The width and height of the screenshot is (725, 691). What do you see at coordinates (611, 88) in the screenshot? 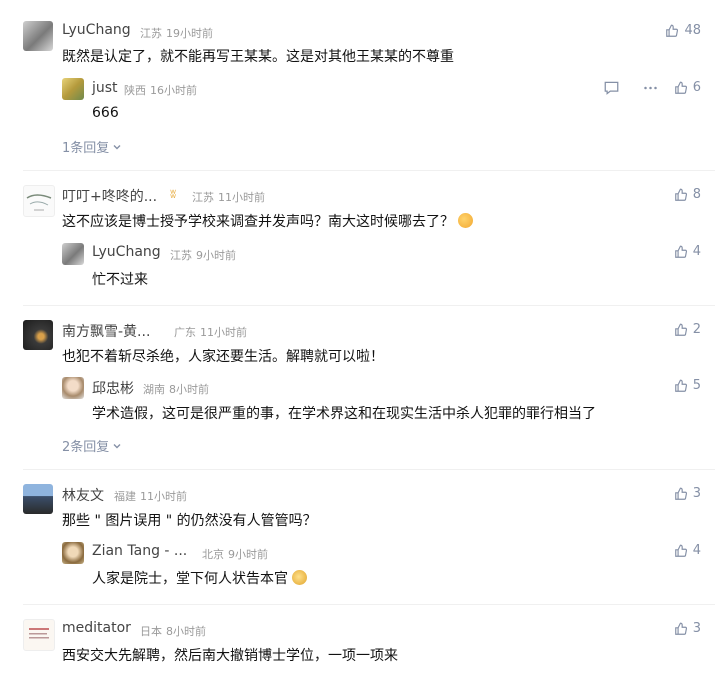
I see `comment-icon` at bounding box center [611, 88].